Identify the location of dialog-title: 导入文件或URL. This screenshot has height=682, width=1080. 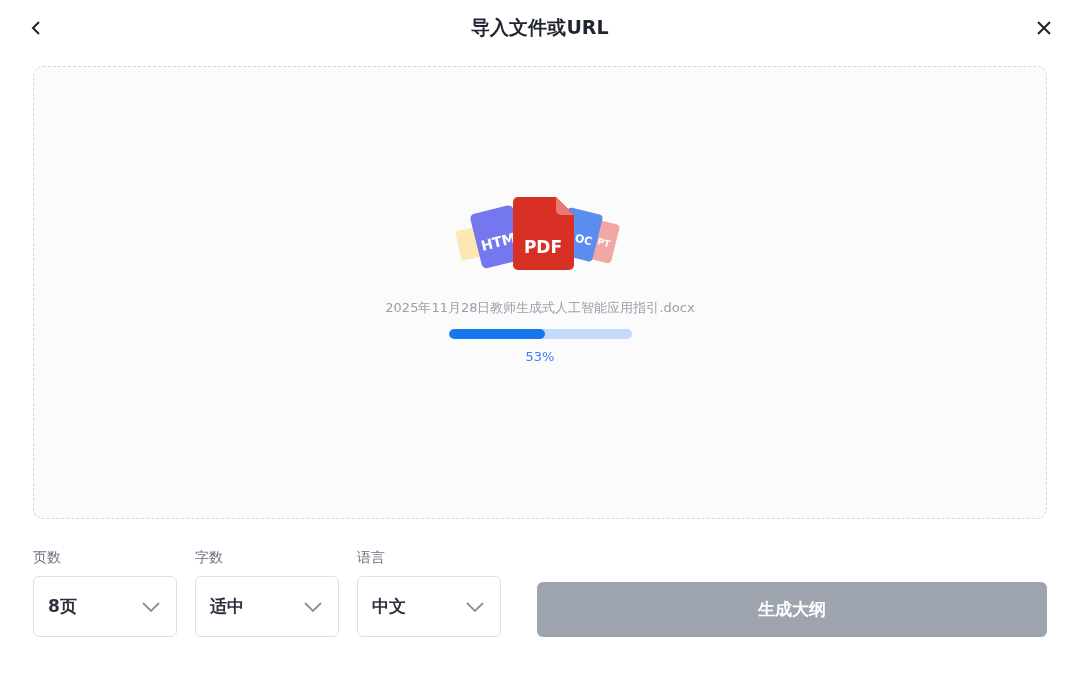
(540, 27).